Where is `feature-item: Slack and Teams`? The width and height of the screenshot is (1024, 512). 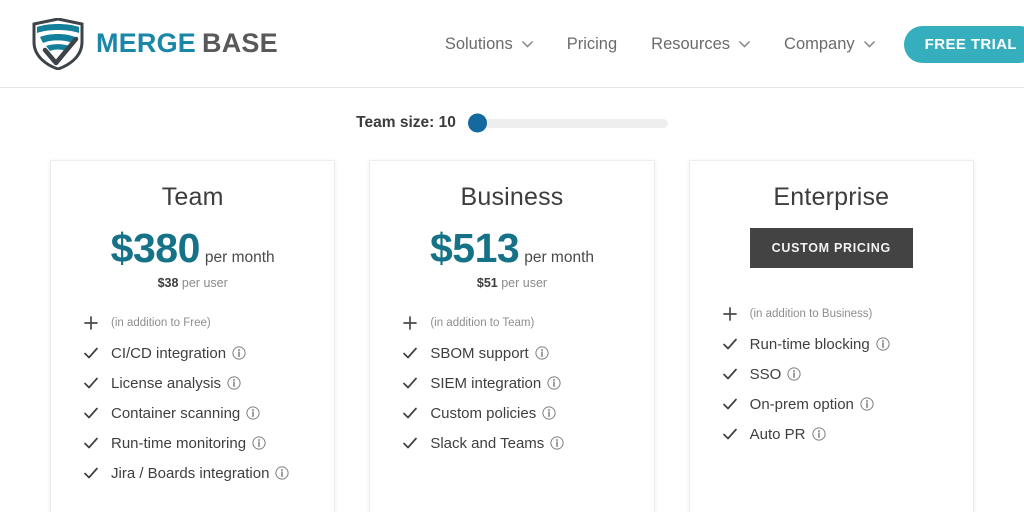 feature-item: Slack and Teams is located at coordinates (517, 443).